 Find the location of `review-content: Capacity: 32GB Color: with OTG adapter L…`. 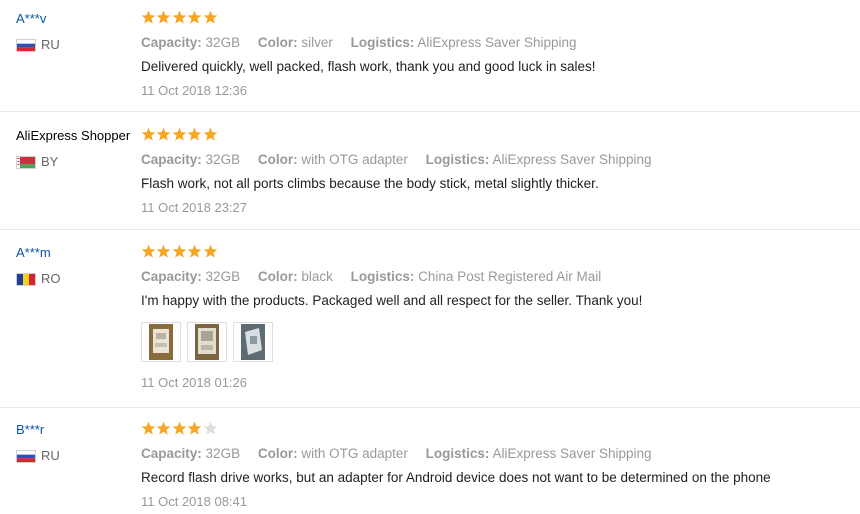

review-content: Capacity: 32GB Color: with OTG adapter L… is located at coordinates (496, 466).